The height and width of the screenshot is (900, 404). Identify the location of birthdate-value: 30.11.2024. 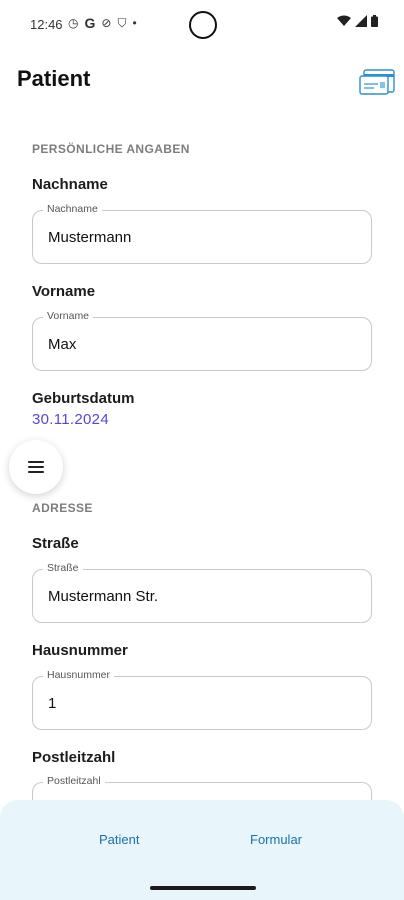
(70, 419).